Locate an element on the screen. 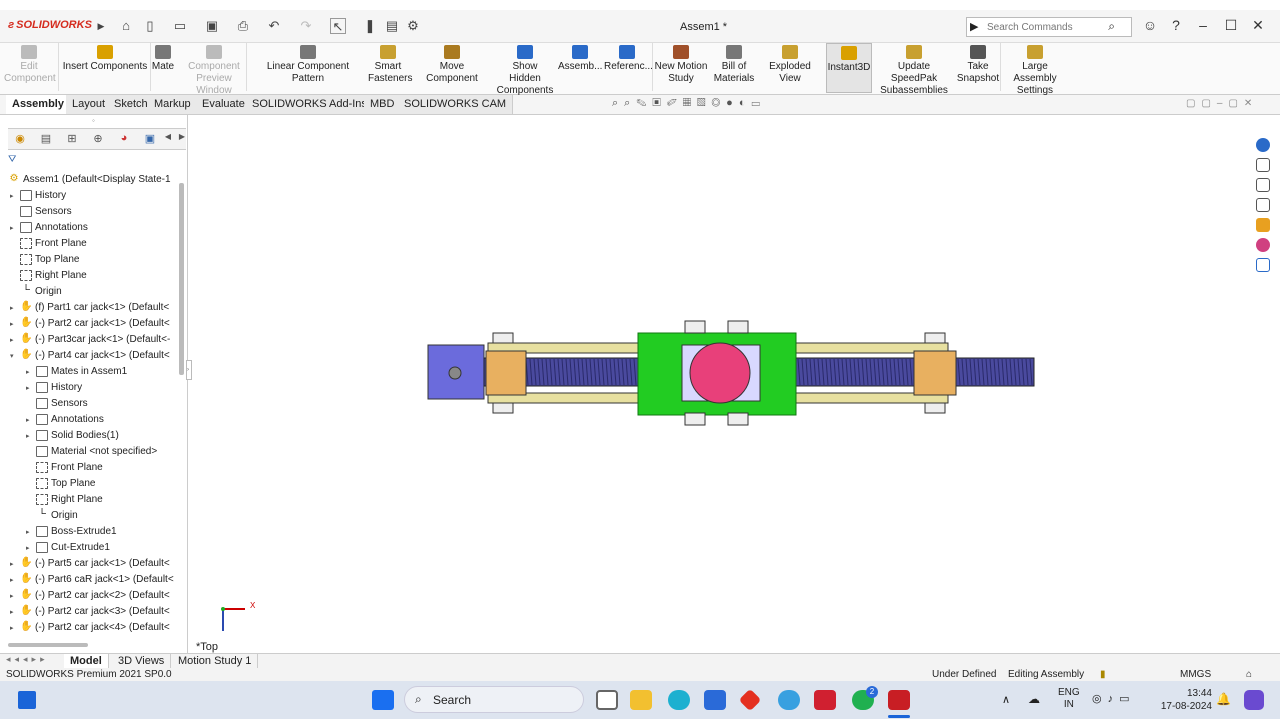 This screenshot has height=719, width=1280. store-icon is located at coordinates (715, 700).